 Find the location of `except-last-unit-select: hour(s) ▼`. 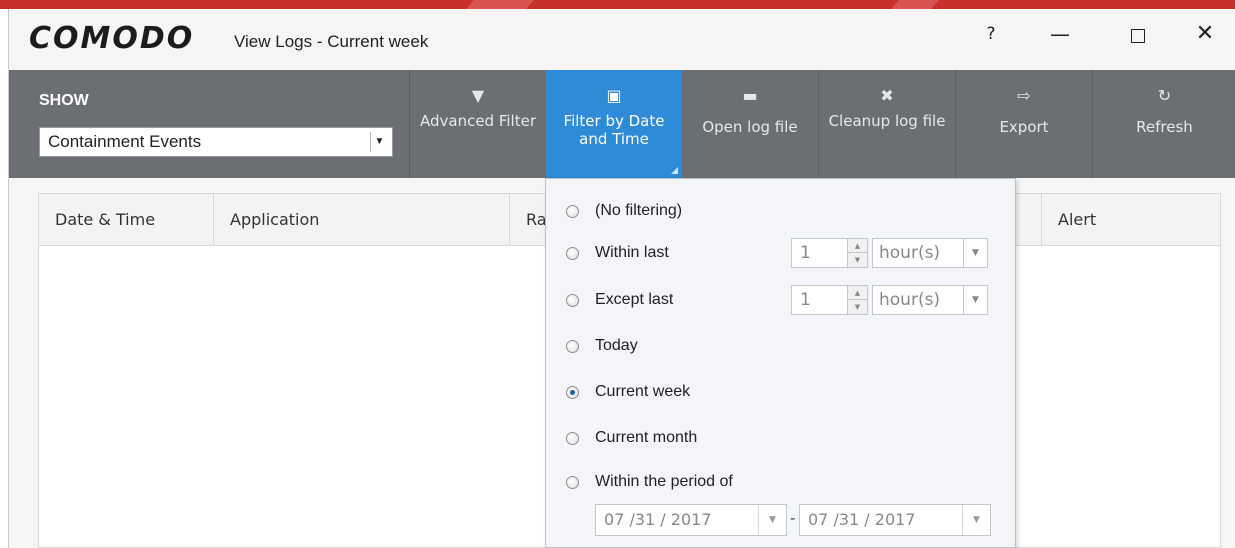

except-last-unit-select: hour(s) ▼ is located at coordinates (930, 300).